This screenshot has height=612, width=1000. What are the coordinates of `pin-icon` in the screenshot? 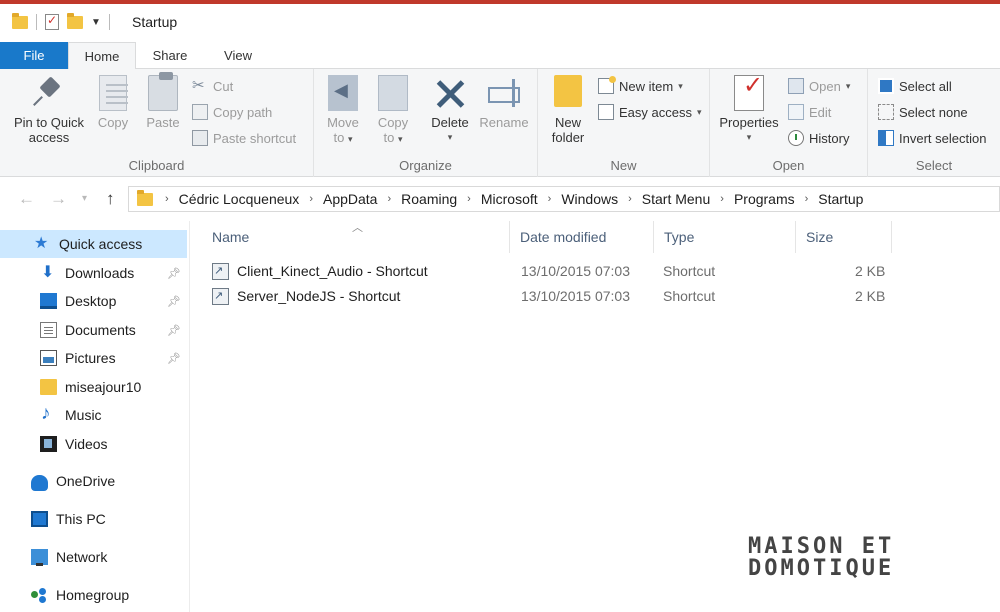 It's located at (49, 93).